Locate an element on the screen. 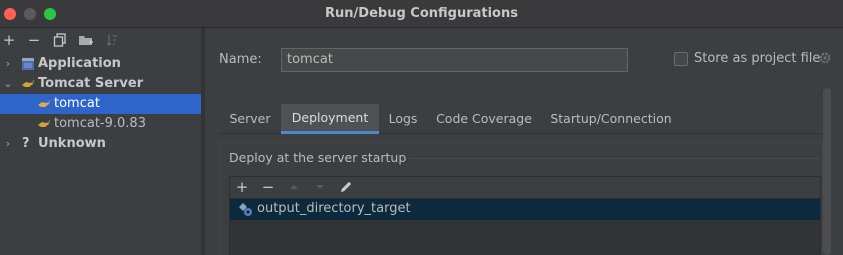 This screenshot has width=843, height=255. artifact-label: output_directory_target is located at coordinates (334, 208).